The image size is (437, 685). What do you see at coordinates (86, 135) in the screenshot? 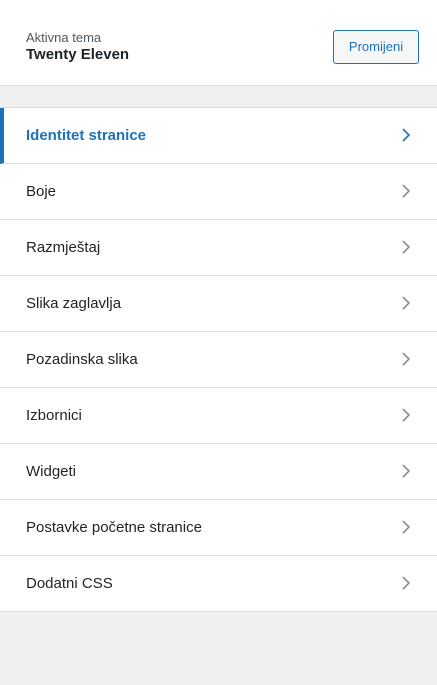
I see `menu-item-label: Identitet stranice` at bounding box center [86, 135].